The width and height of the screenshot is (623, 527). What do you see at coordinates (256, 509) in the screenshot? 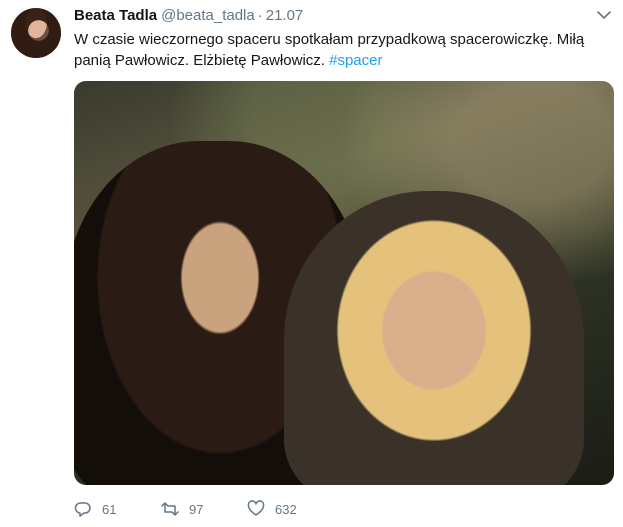
I see `heart-icon` at bounding box center [256, 509].